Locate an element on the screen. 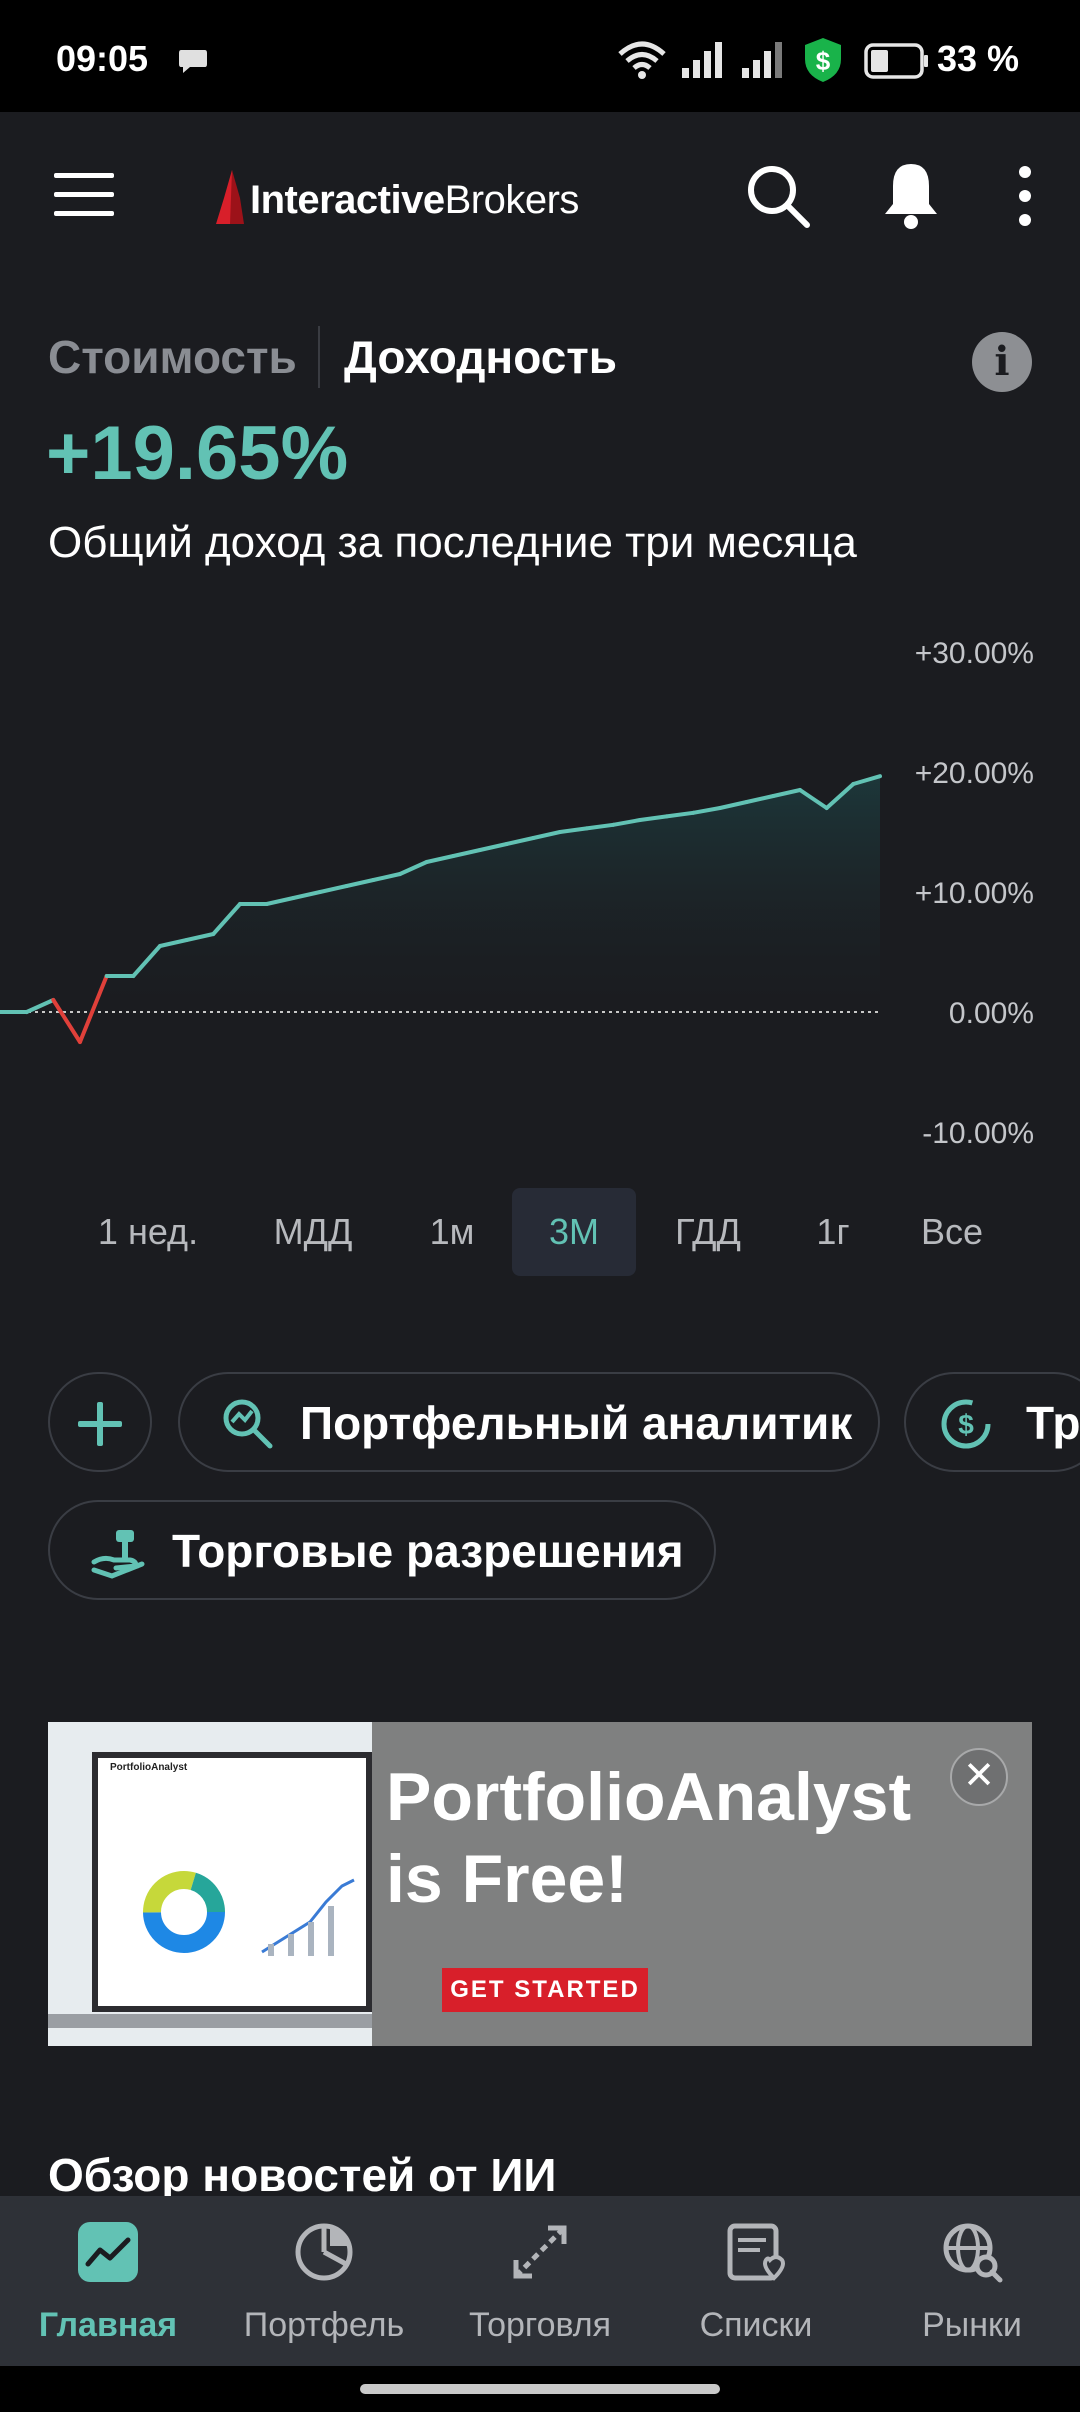 Image resolution: width=1080 pixels, height=2412 pixels. brand-logo: InteractiveBrokers is located at coordinates (414, 200).